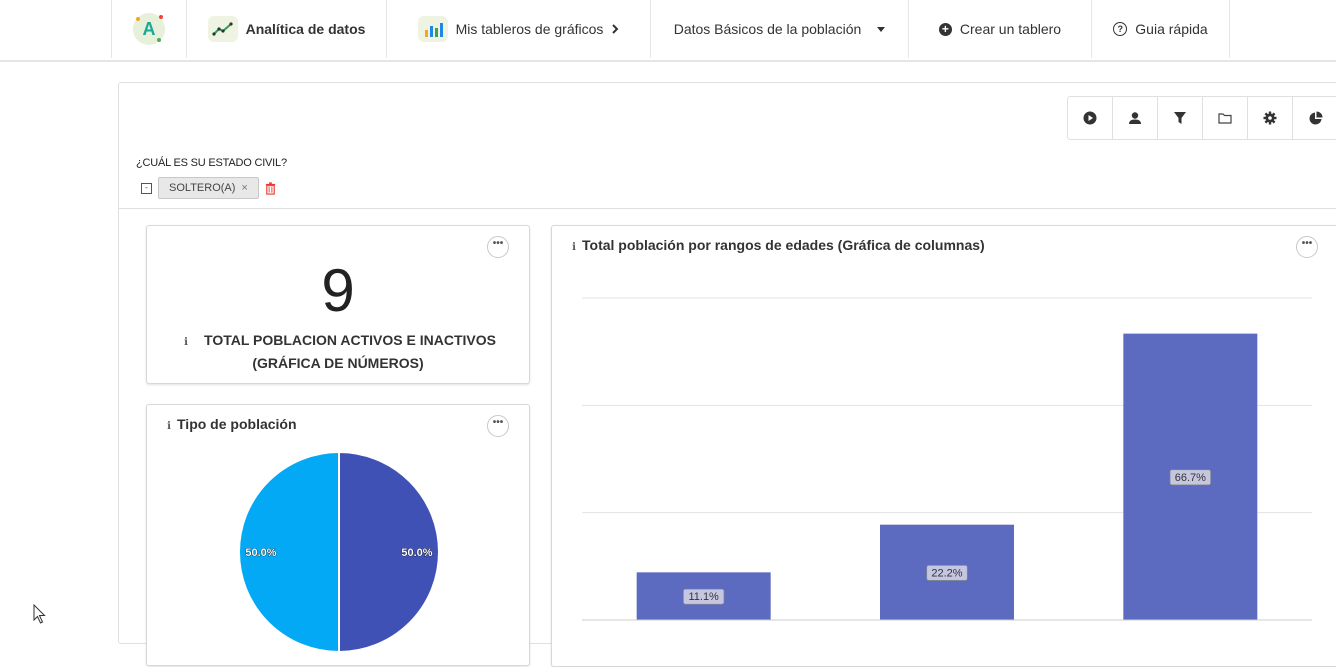 This screenshot has height=667, width=1336. I want to click on quick-guide-button: ? Guia rápida, so click(1161, 29).